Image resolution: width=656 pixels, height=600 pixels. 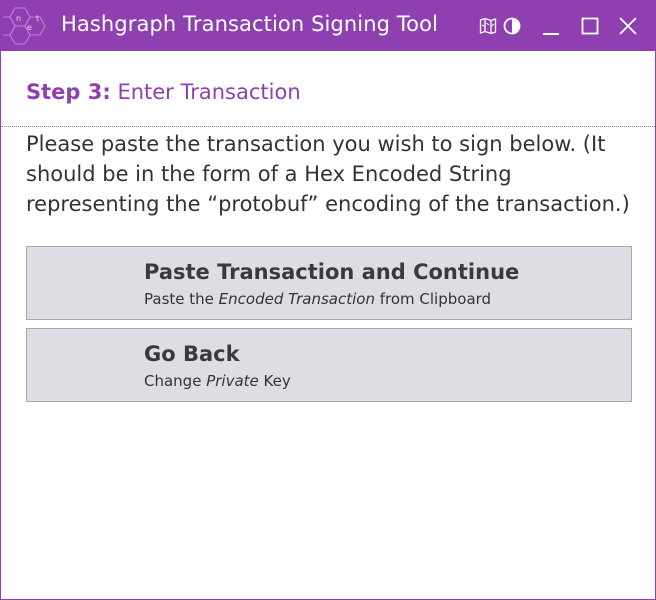 What do you see at coordinates (29, 27) in the screenshot?
I see `svg-text: e` at bounding box center [29, 27].